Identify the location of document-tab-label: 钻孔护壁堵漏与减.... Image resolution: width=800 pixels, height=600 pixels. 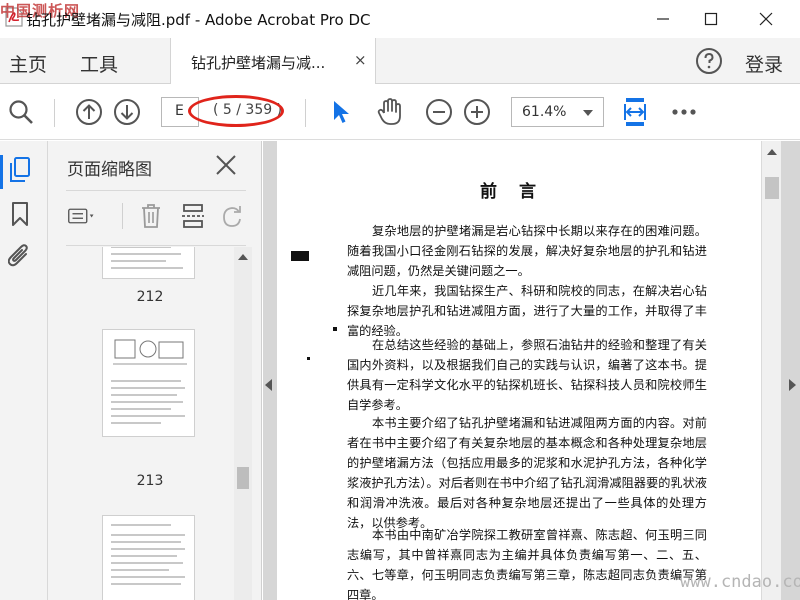
(258, 63).